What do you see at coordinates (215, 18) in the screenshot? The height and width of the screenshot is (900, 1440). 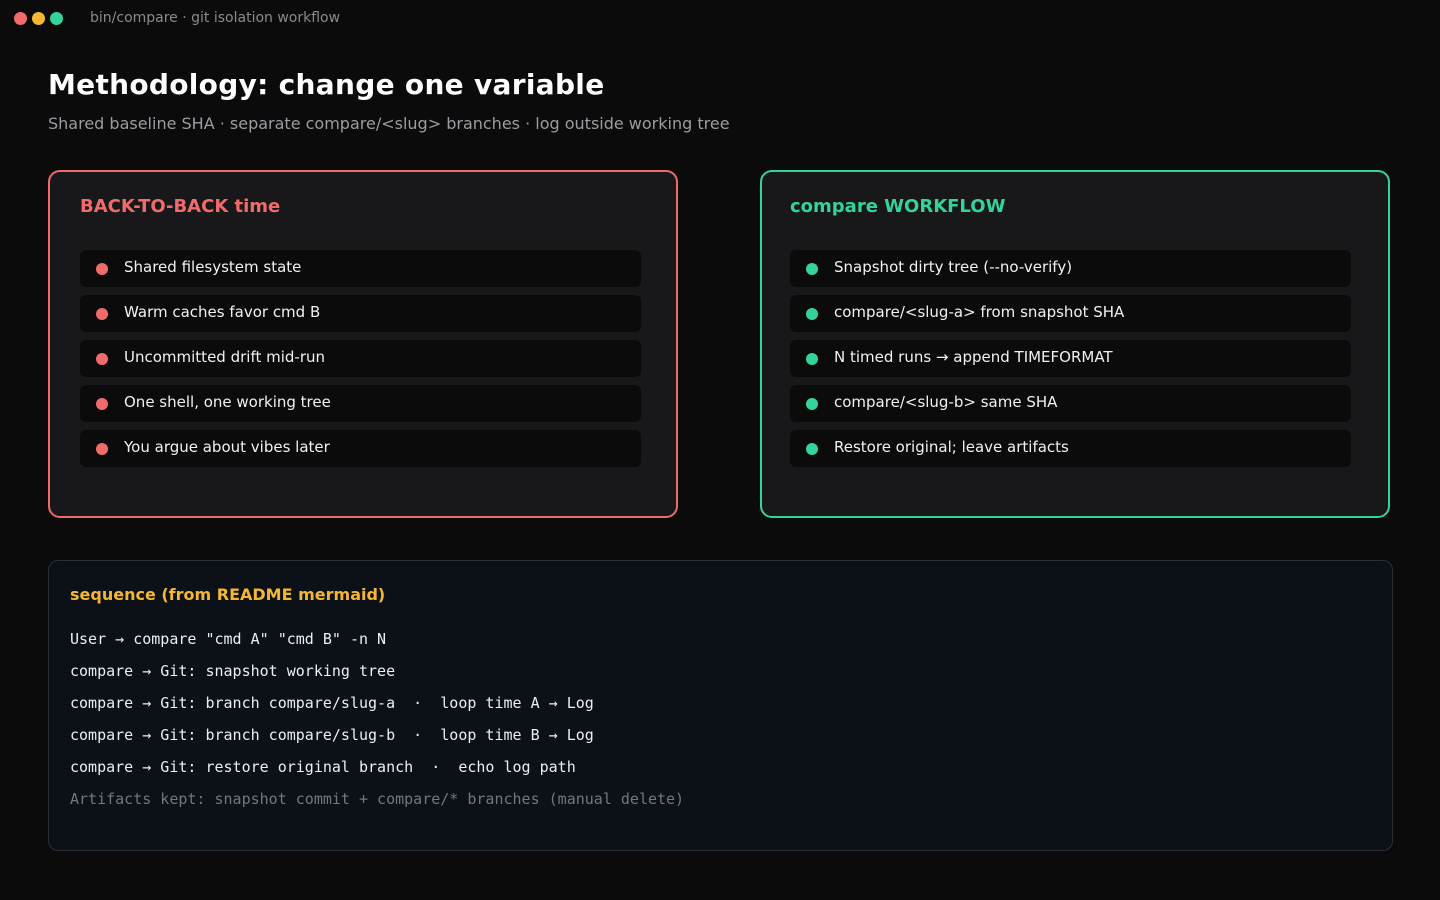 I see `window-title: bin/compare · git isolation workflow` at bounding box center [215, 18].